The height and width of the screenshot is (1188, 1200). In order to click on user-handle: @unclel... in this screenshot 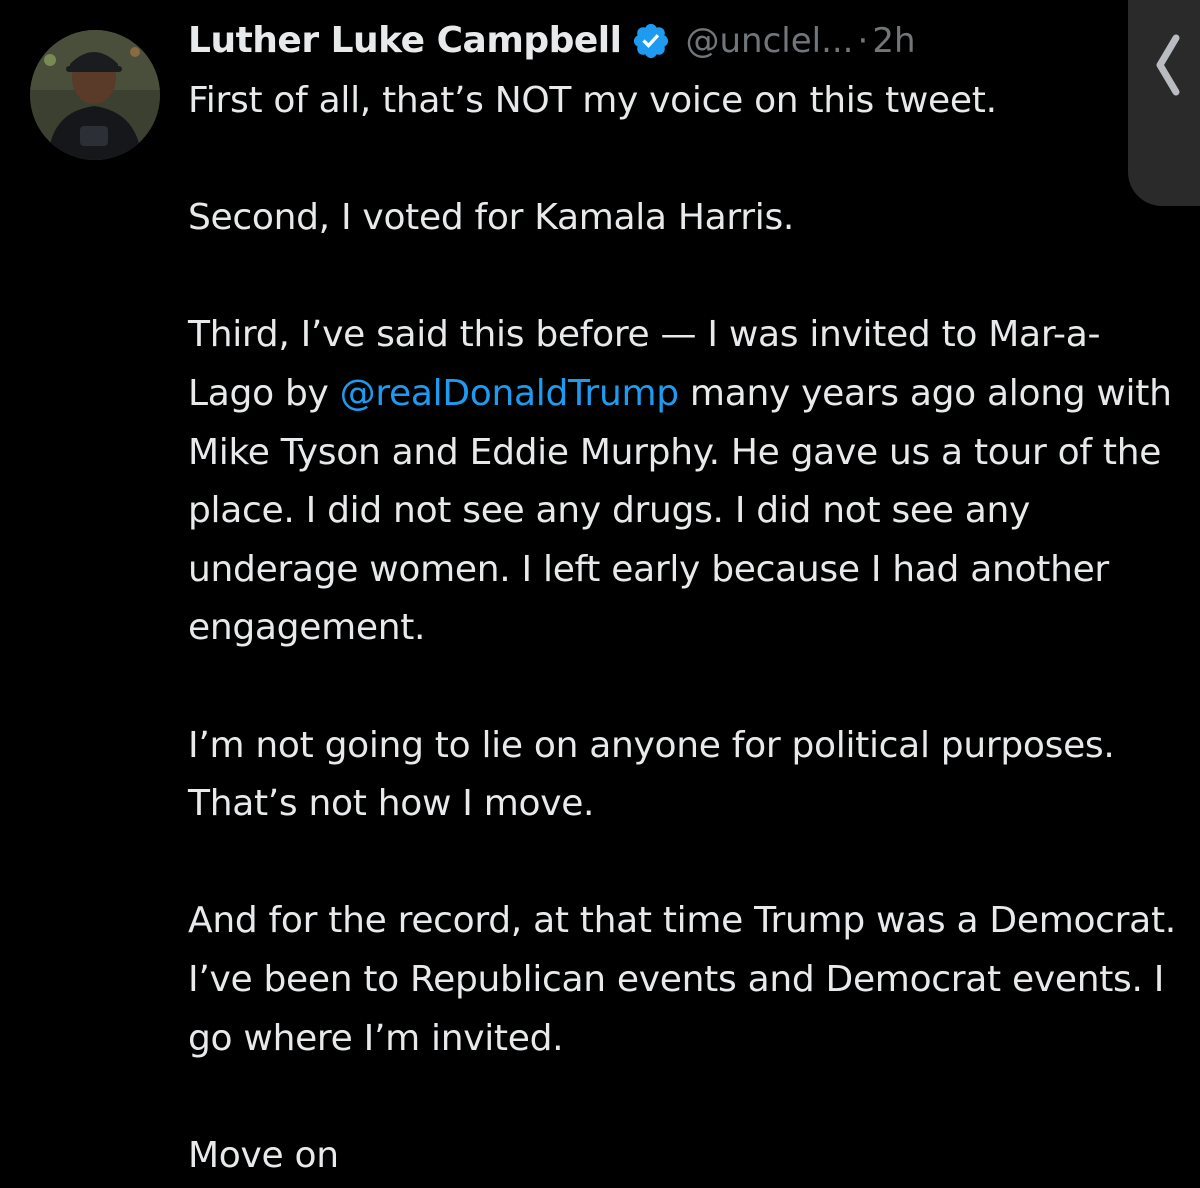, I will do `click(769, 41)`.